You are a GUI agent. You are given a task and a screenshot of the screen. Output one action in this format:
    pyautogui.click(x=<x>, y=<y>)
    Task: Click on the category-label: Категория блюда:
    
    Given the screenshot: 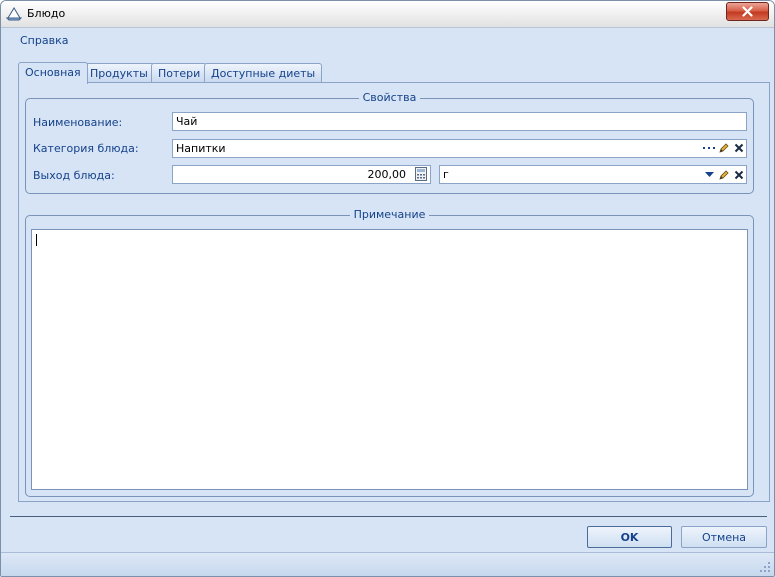 What is the action you would take?
    pyautogui.click(x=86, y=148)
    